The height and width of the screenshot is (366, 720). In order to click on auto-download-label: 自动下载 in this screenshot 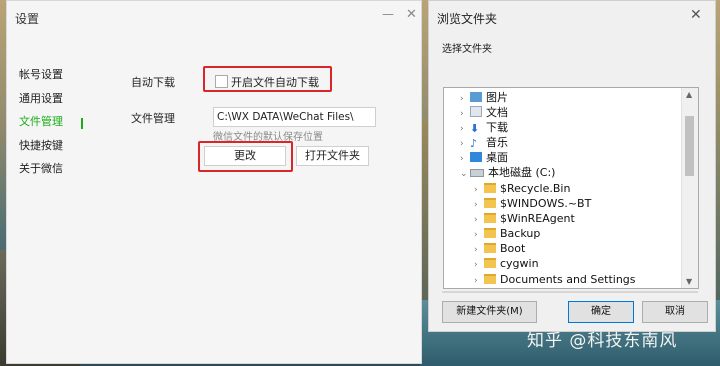, I will do `click(153, 82)`.